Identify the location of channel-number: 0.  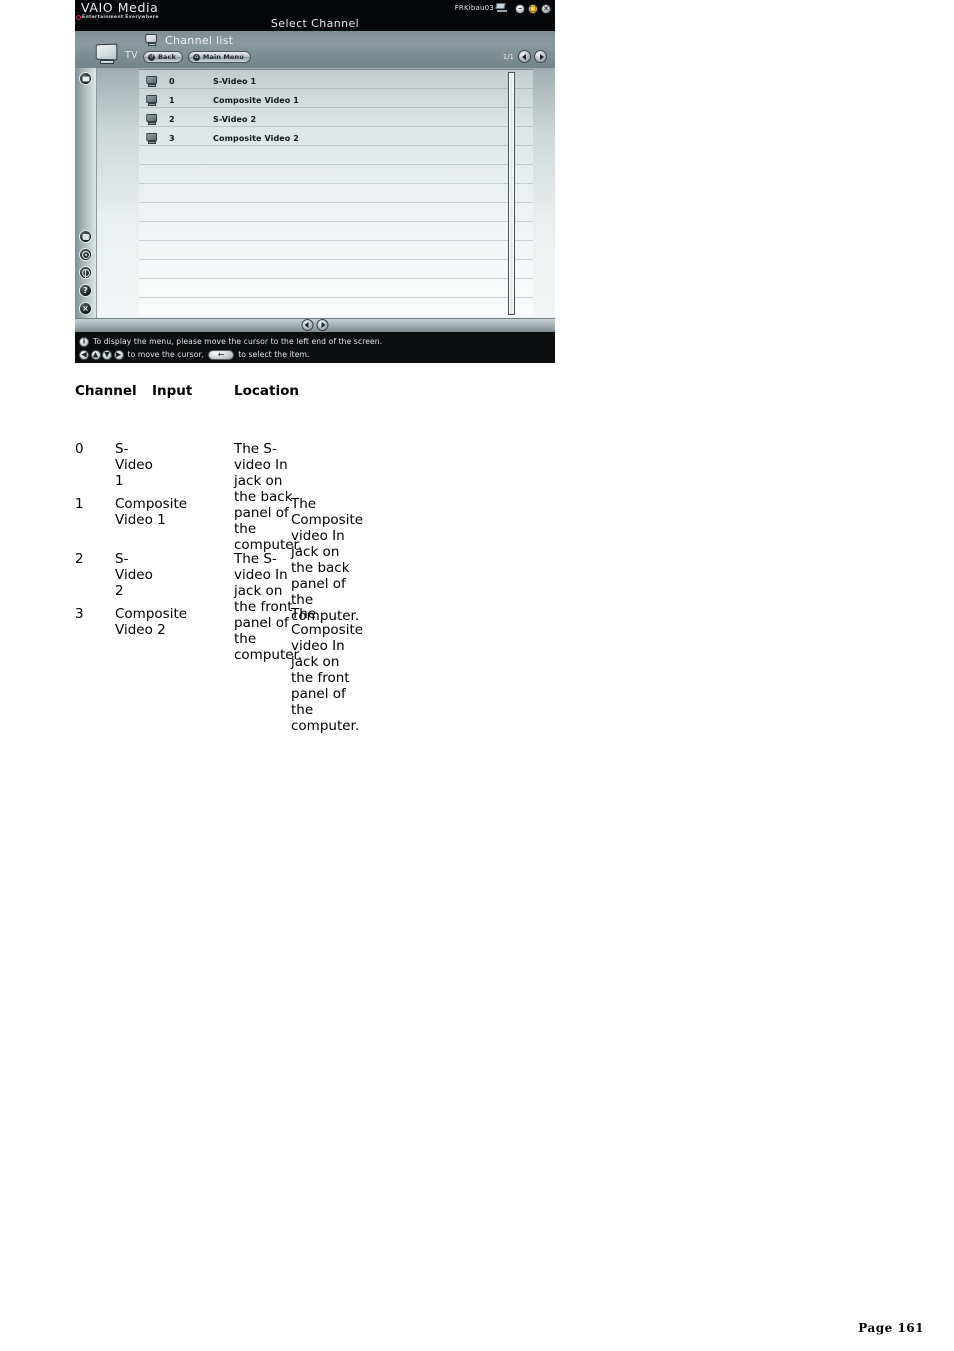
(172, 81).